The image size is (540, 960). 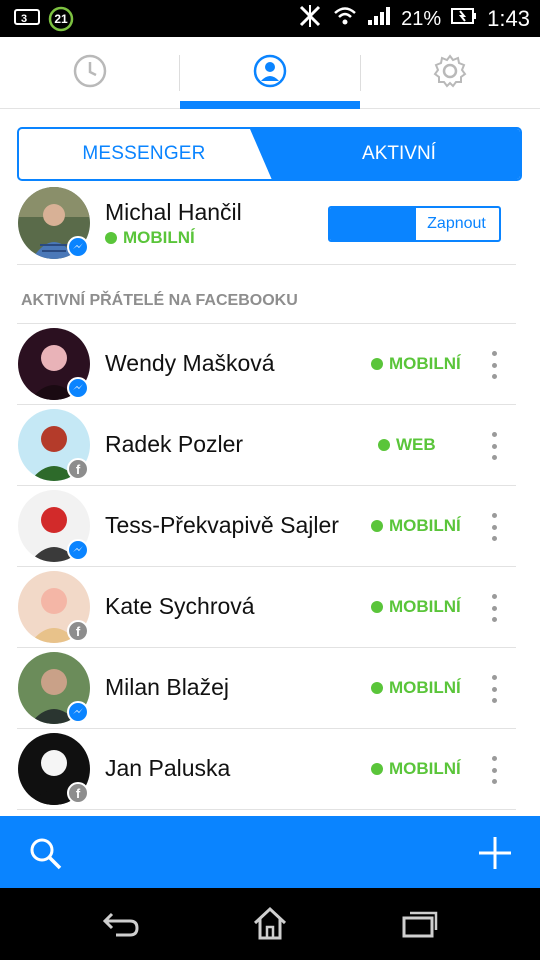 I want to click on friend-name: Kate Sychrová, so click(x=180, y=606).